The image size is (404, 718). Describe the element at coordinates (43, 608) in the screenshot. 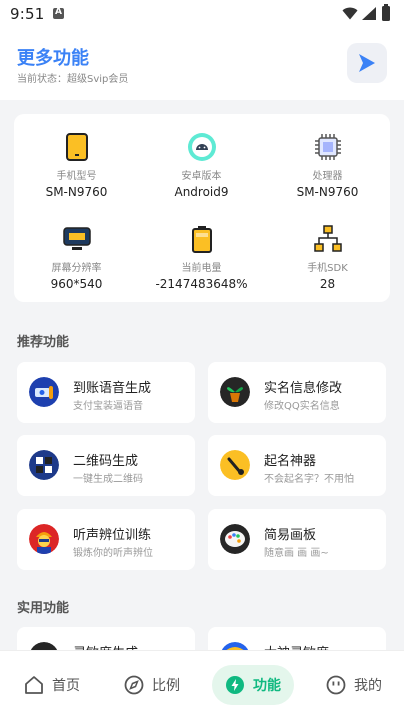

I see `section-title-practical: 实用功能` at that location.